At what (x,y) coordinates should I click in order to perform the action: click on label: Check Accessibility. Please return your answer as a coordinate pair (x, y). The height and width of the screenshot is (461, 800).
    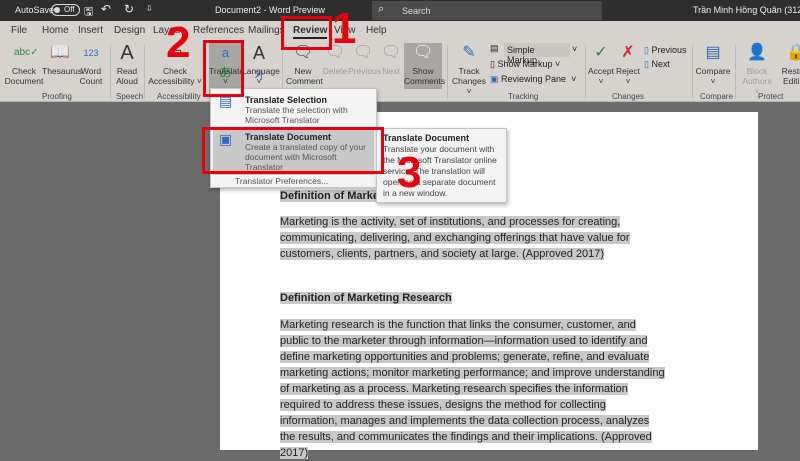
    Looking at the image, I should click on (171, 76).